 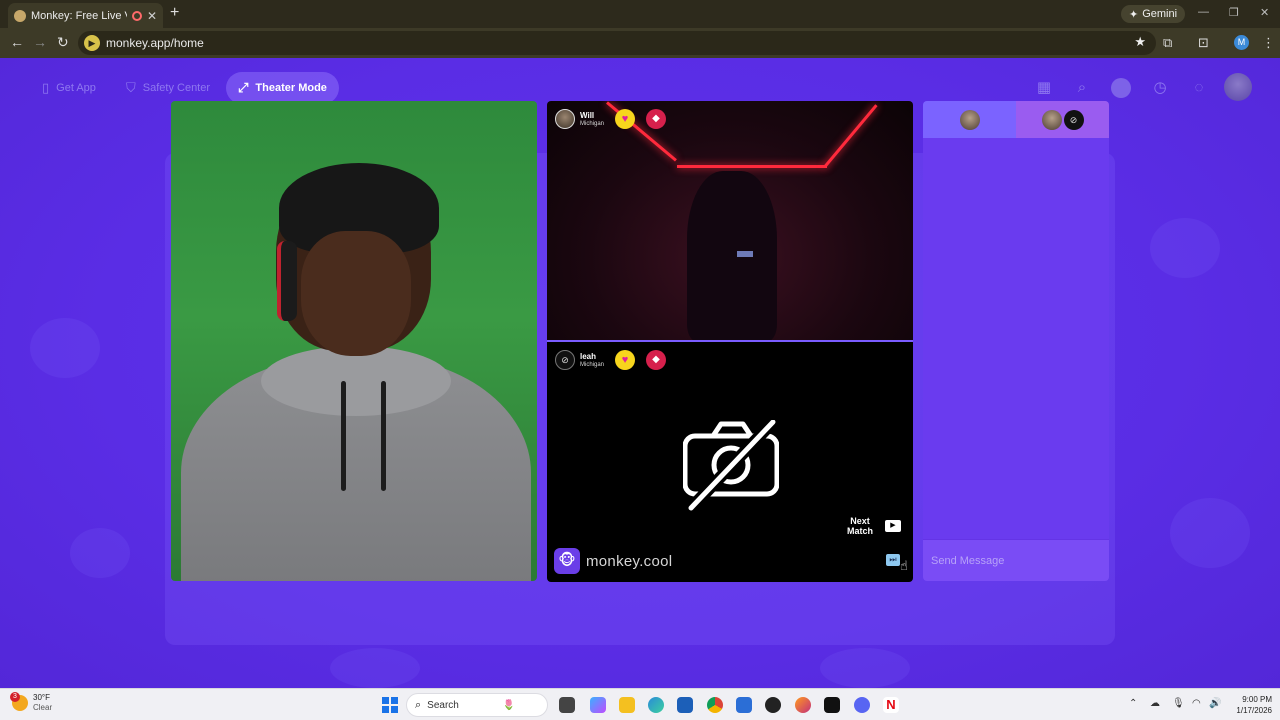 What do you see at coordinates (627, 705) in the screenshot?
I see `file-explorer-icon` at bounding box center [627, 705].